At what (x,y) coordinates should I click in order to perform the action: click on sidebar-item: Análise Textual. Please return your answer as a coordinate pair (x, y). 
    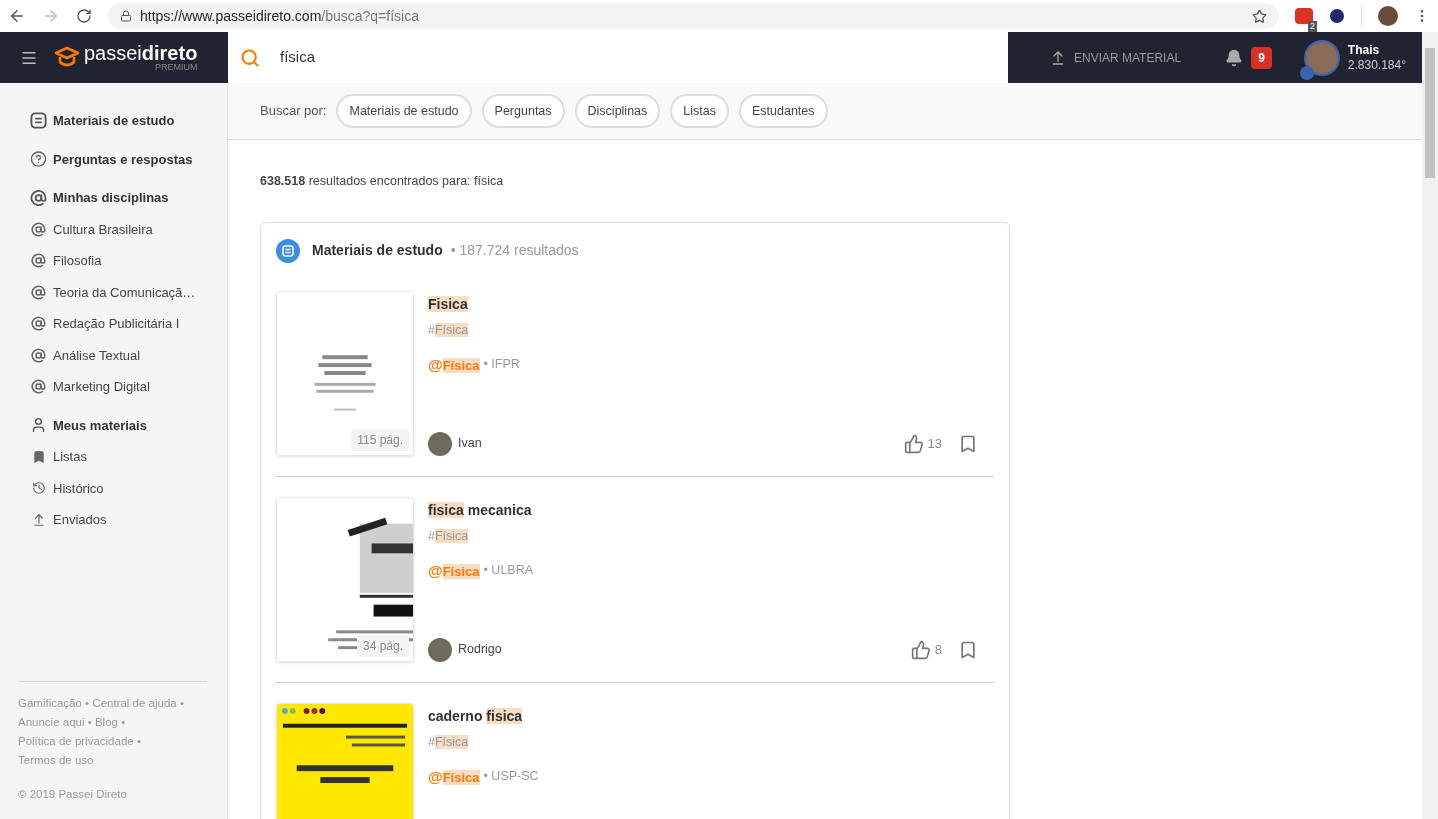
    Looking at the image, I should click on (118, 355).